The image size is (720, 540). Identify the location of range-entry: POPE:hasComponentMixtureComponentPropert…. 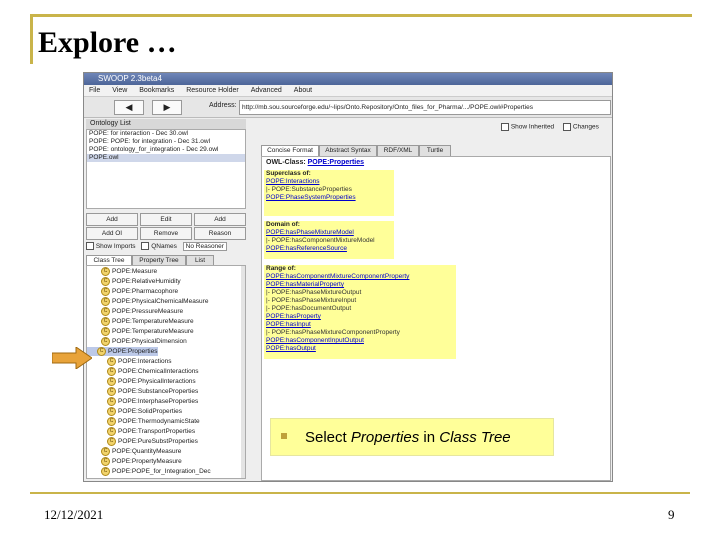
(360, 277).